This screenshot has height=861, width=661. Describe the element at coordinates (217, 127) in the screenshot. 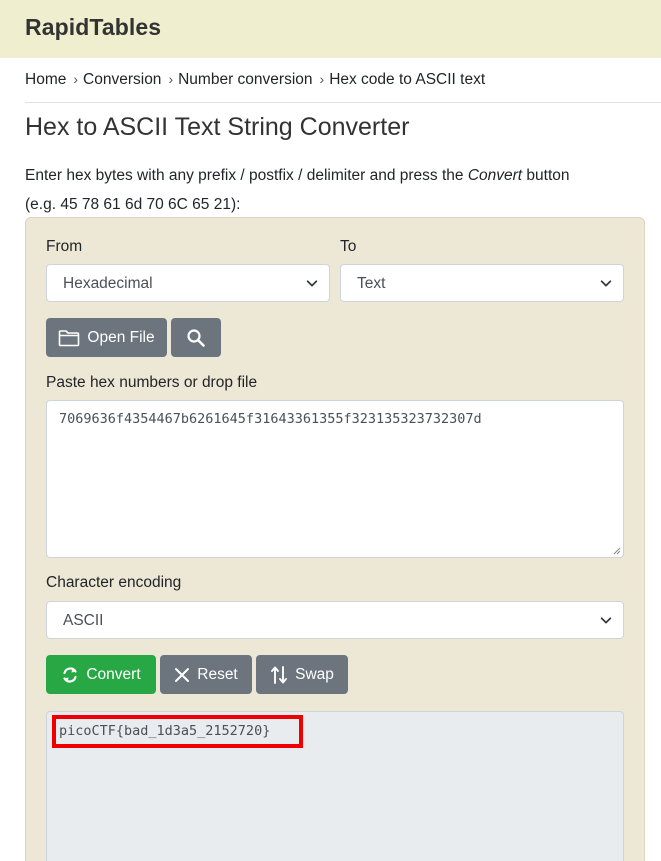

I see `page-title: Hex to ASCII Text String Converter` at that location.